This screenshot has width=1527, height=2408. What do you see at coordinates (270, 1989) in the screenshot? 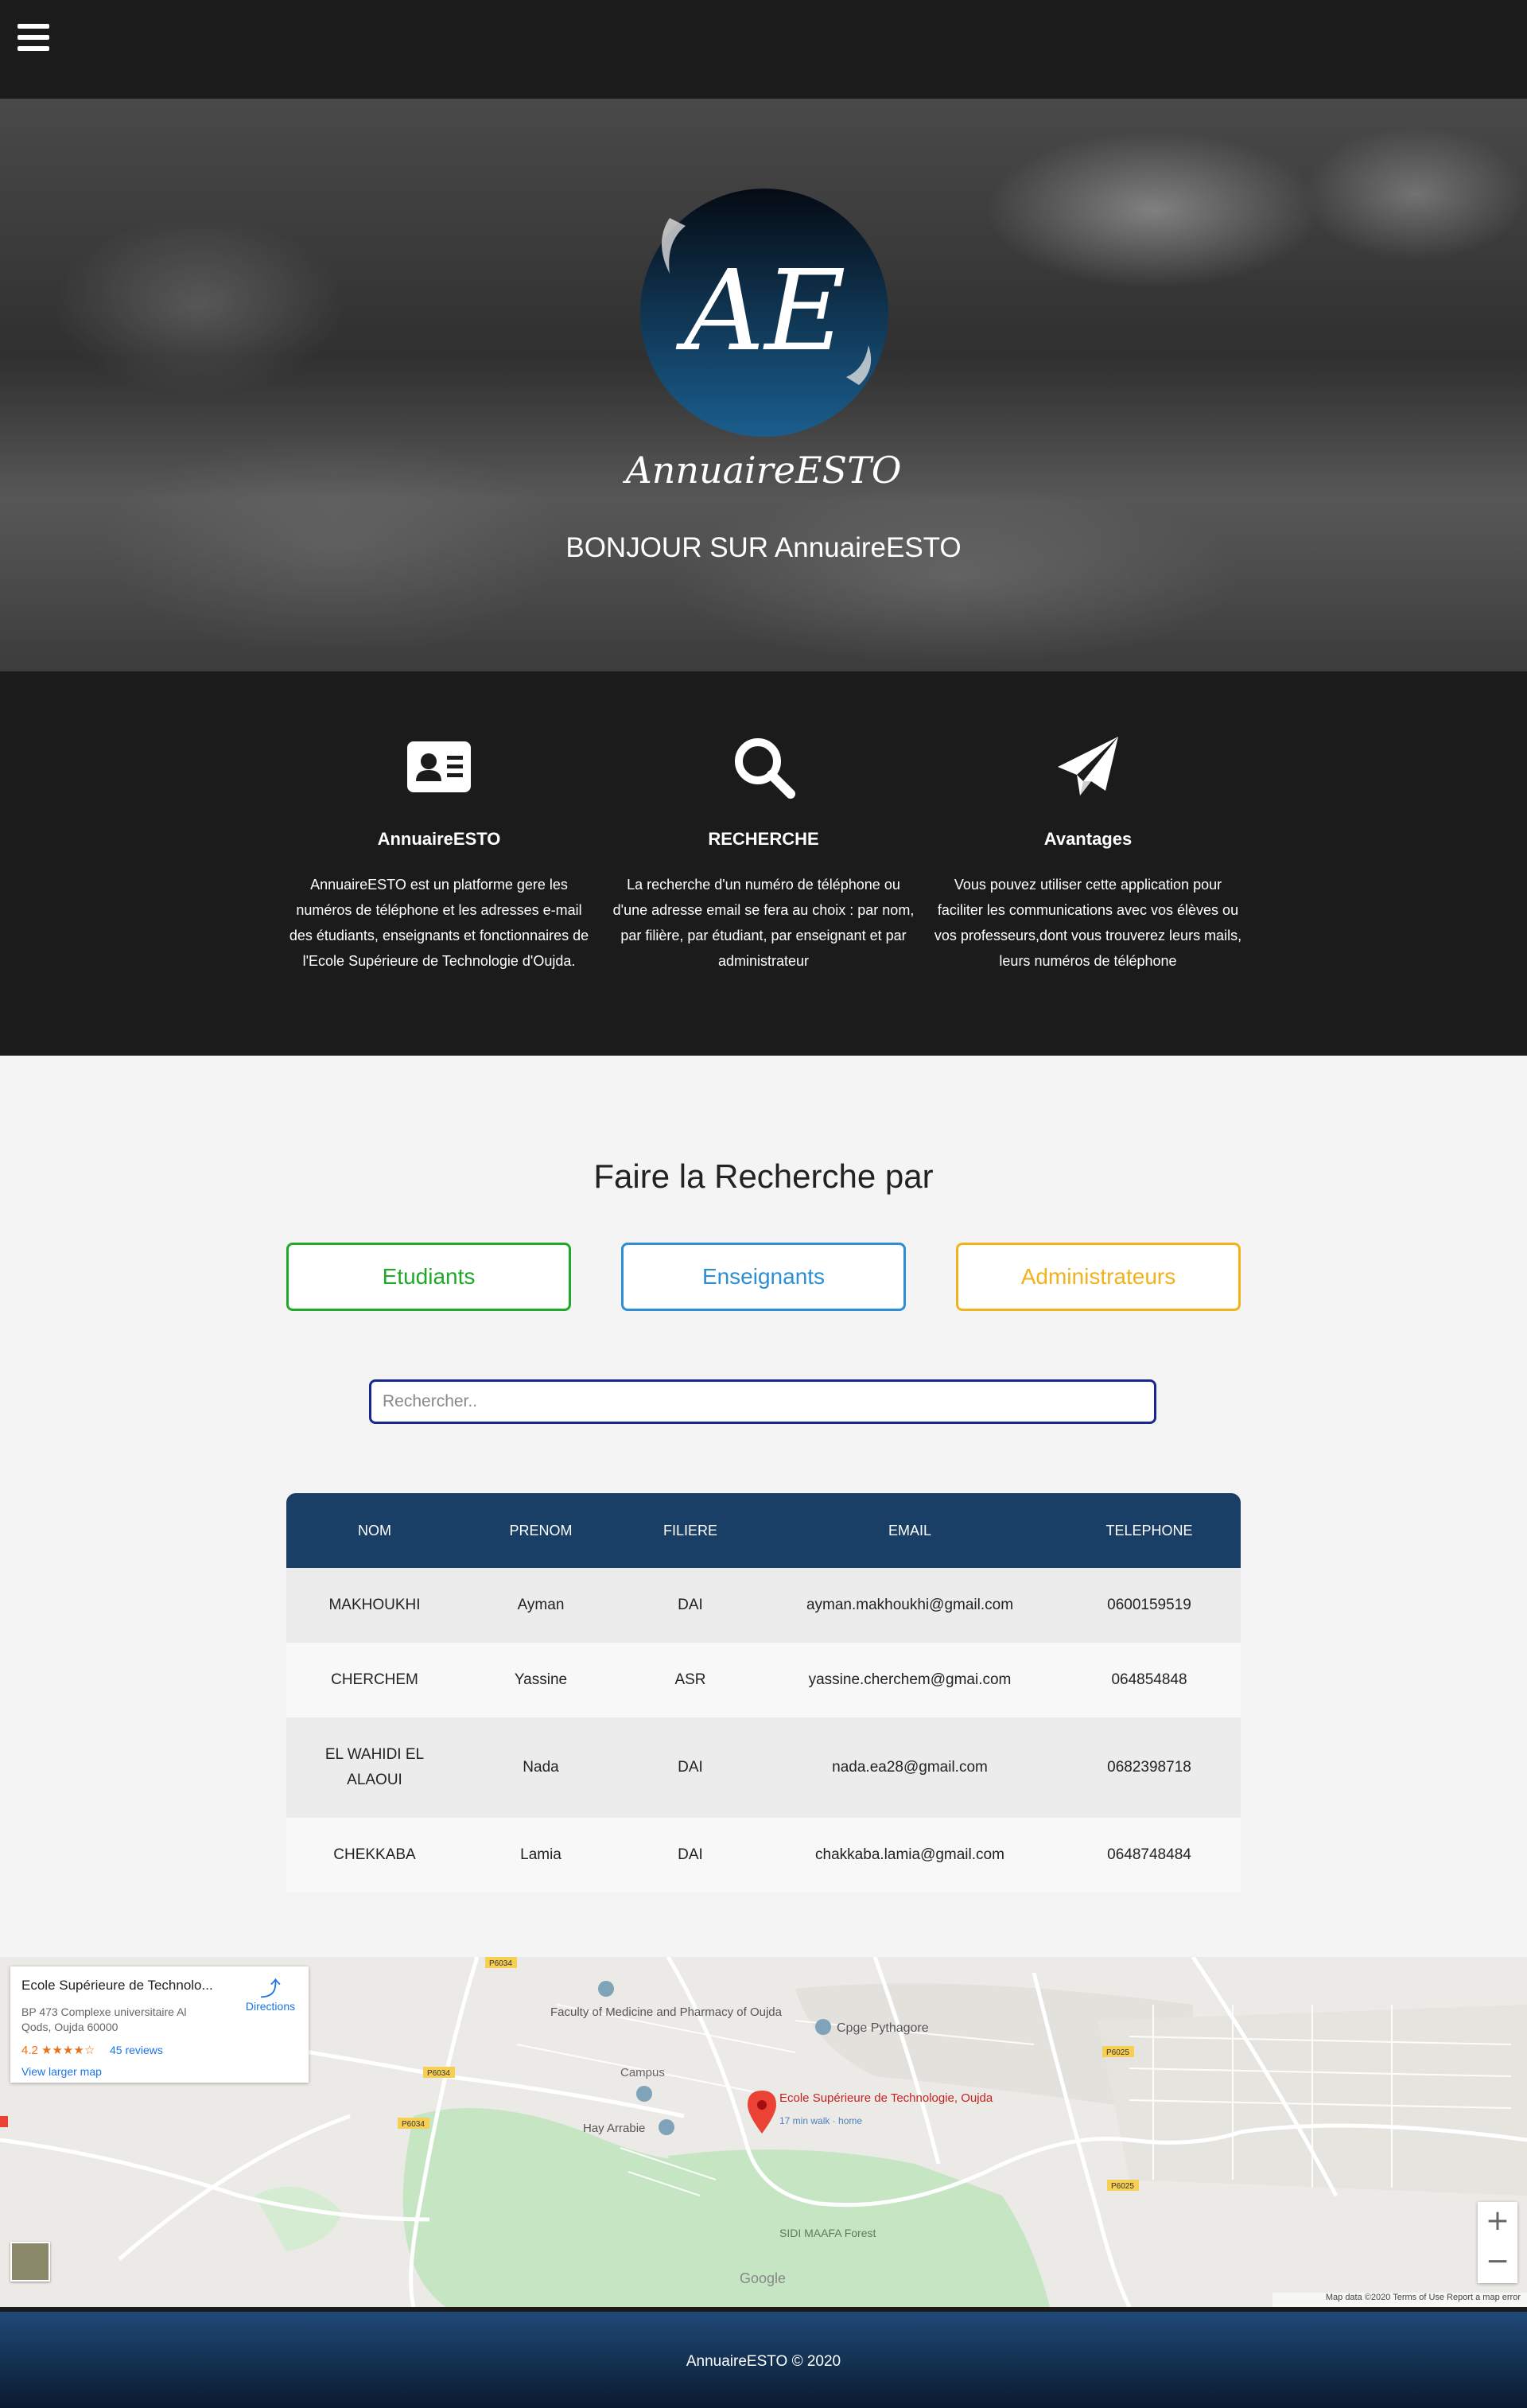
I see `directions-icon: ⤴` at bounding box center [270, 1989].